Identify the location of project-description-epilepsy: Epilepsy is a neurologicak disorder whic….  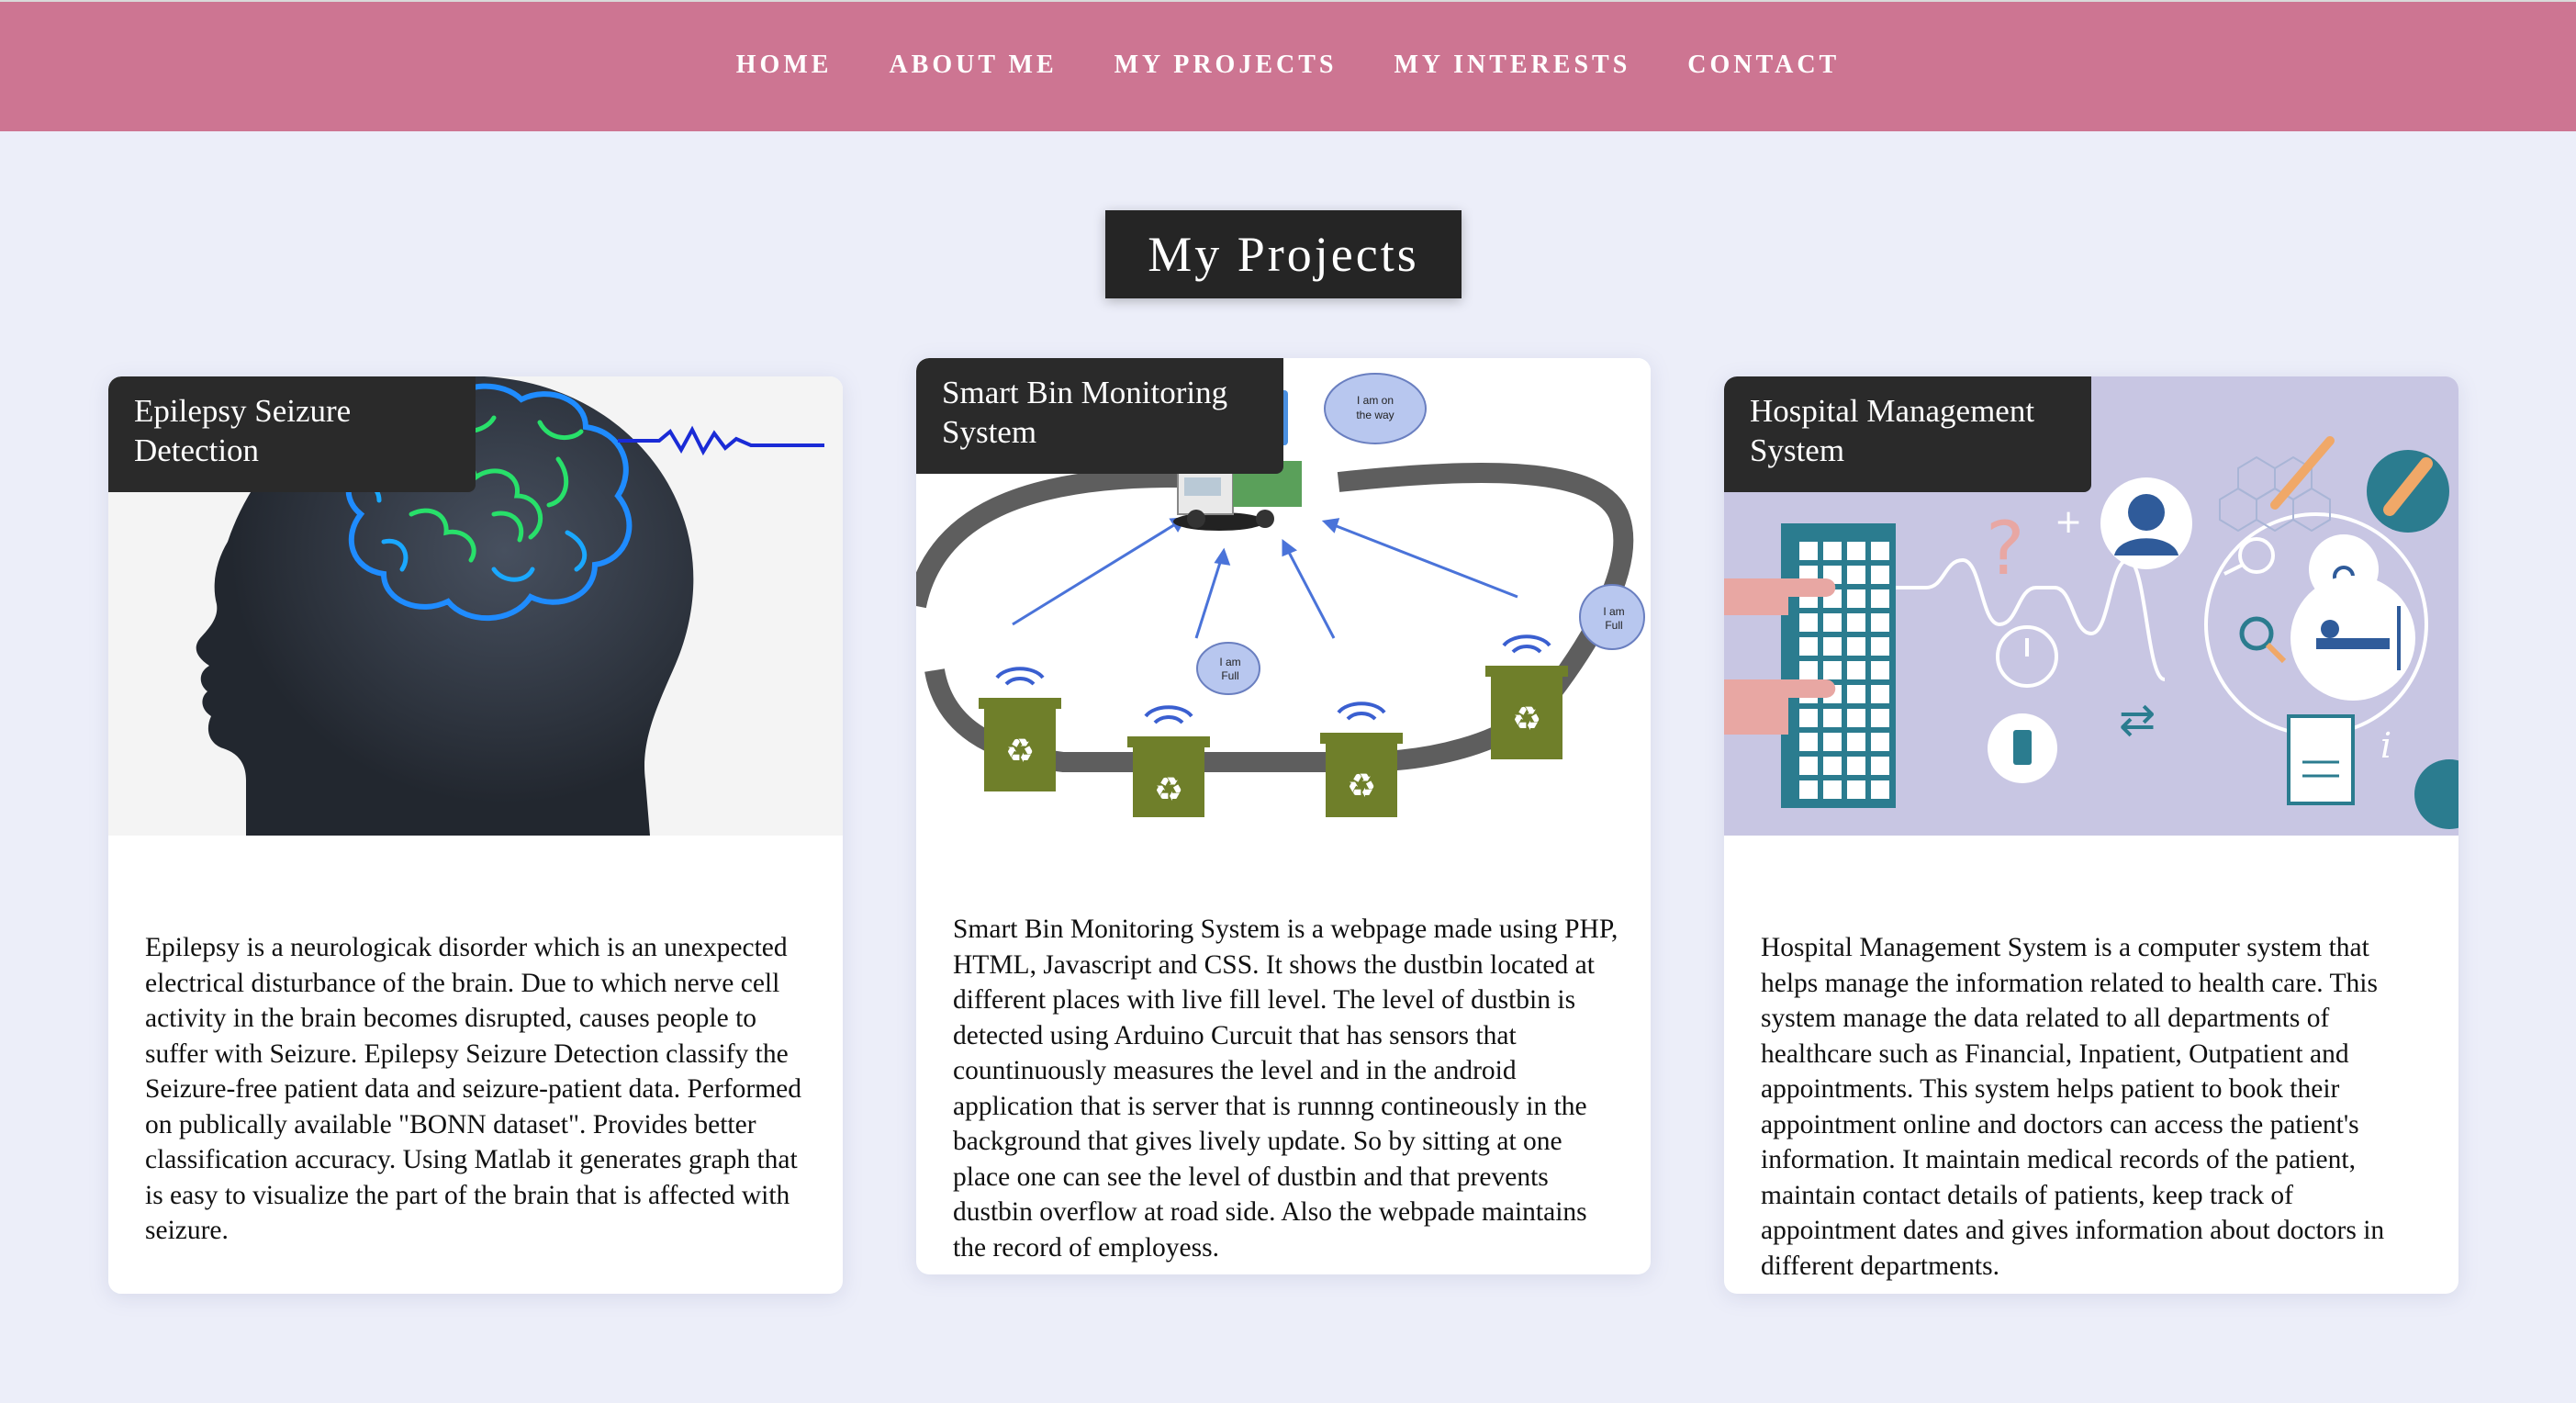
(473, 1089).